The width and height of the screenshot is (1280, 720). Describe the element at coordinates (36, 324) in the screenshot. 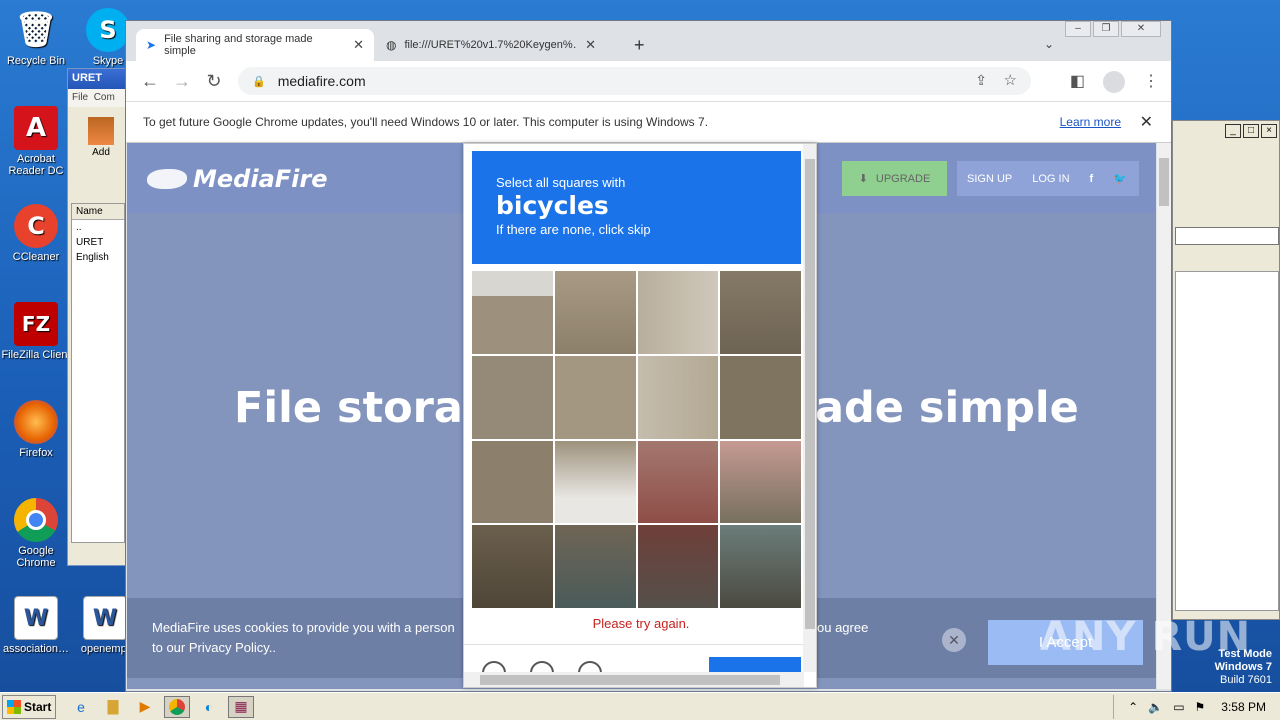

I see `filezilla-icon: FZ` at that location.